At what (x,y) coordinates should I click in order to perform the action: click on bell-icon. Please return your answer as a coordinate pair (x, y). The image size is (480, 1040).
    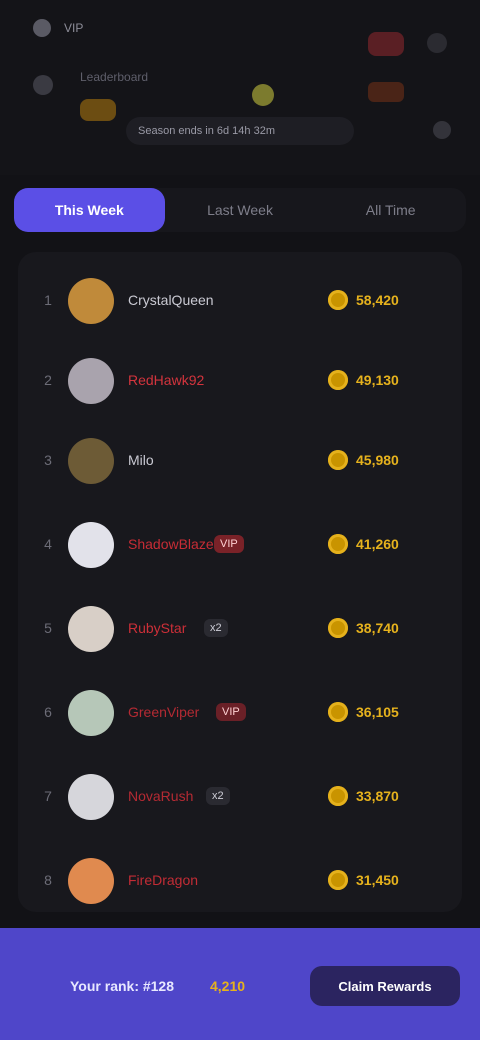
    Looking at the image, I should click on (386, 44).